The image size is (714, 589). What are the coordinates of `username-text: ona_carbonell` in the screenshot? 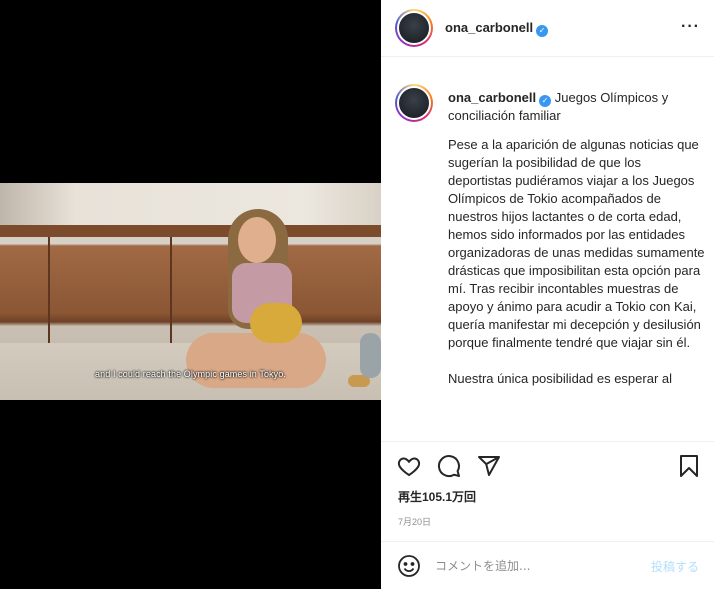 It's located at (489, 27).